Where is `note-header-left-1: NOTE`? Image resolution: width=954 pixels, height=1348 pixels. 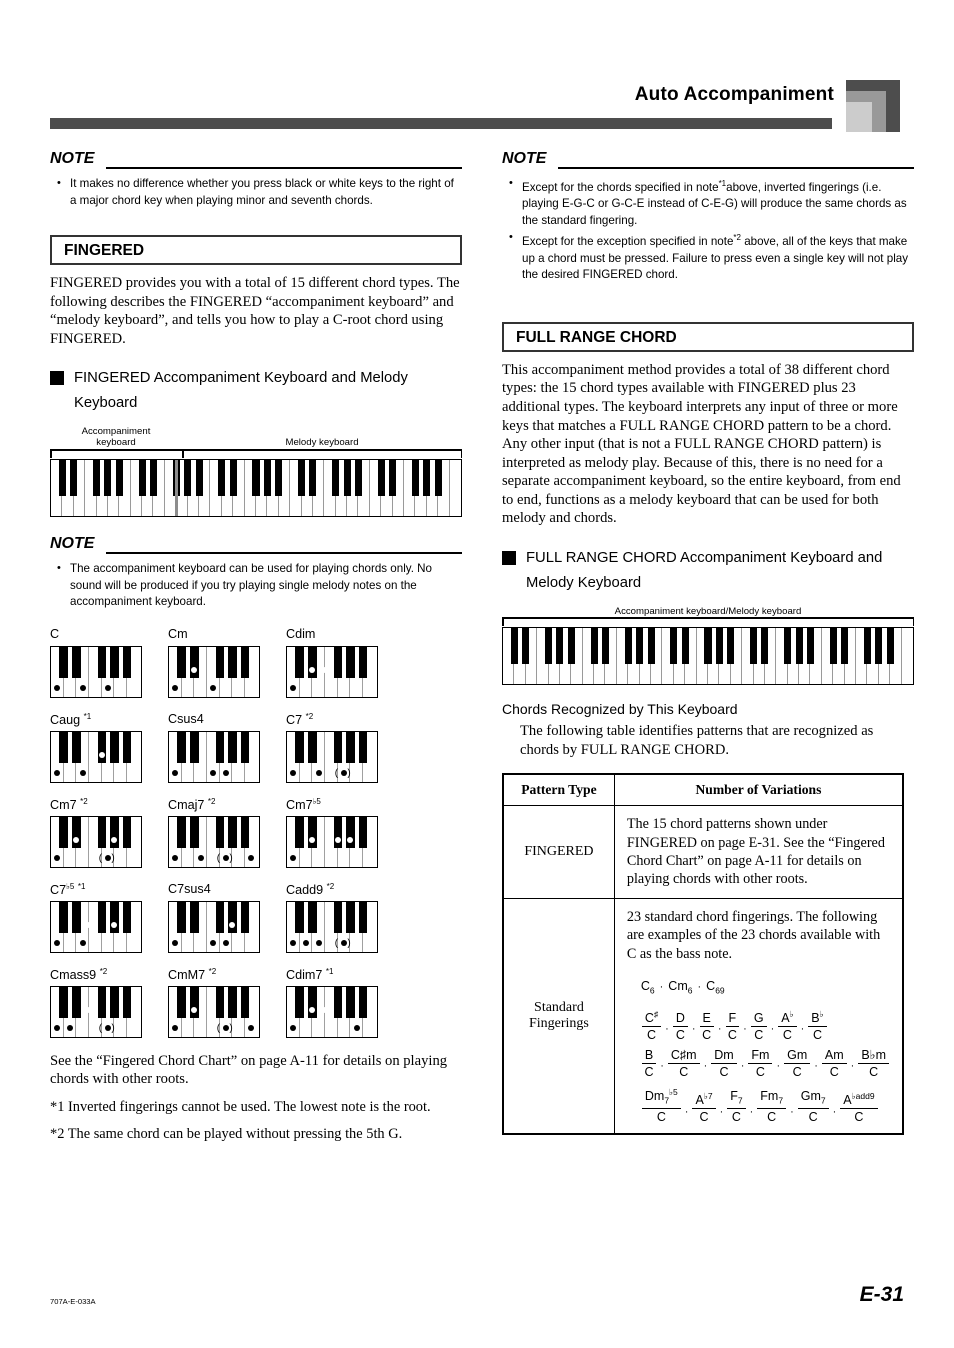
note-header-left-1: NOTE is located at coordinates (256, 161).